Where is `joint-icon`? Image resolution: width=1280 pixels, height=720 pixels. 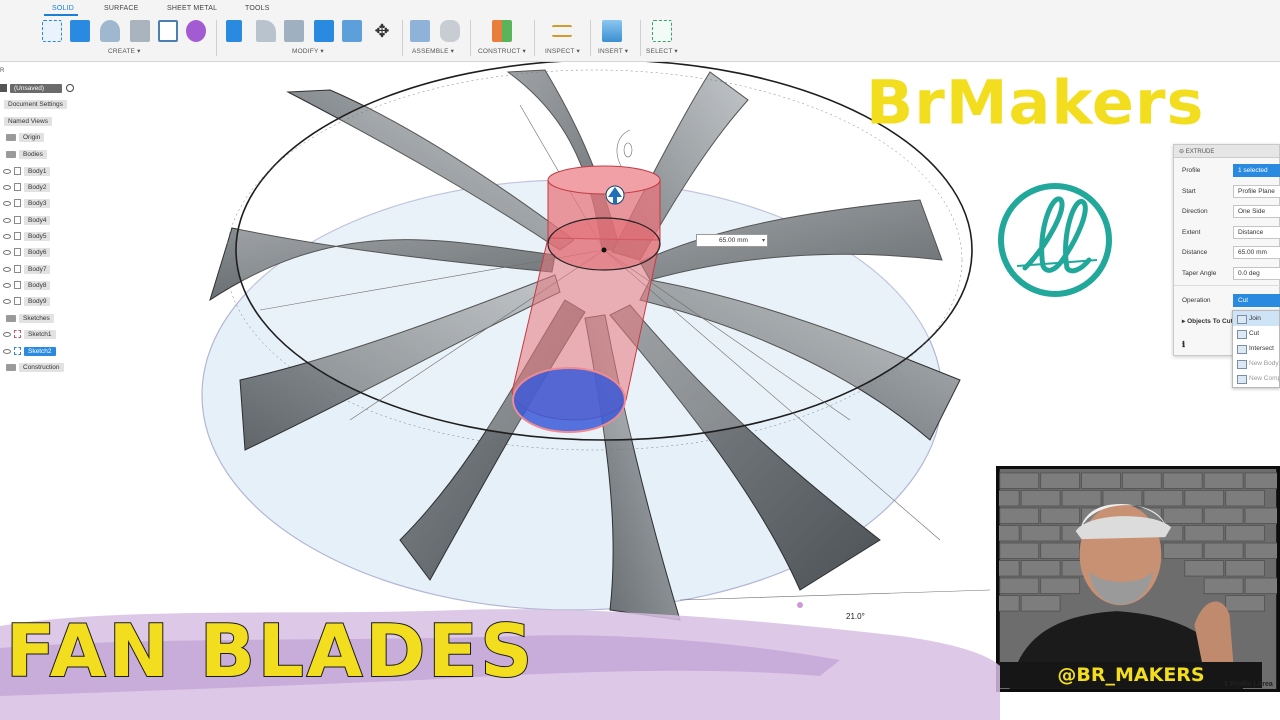
joint-icon is located at coordinates (450, 31).